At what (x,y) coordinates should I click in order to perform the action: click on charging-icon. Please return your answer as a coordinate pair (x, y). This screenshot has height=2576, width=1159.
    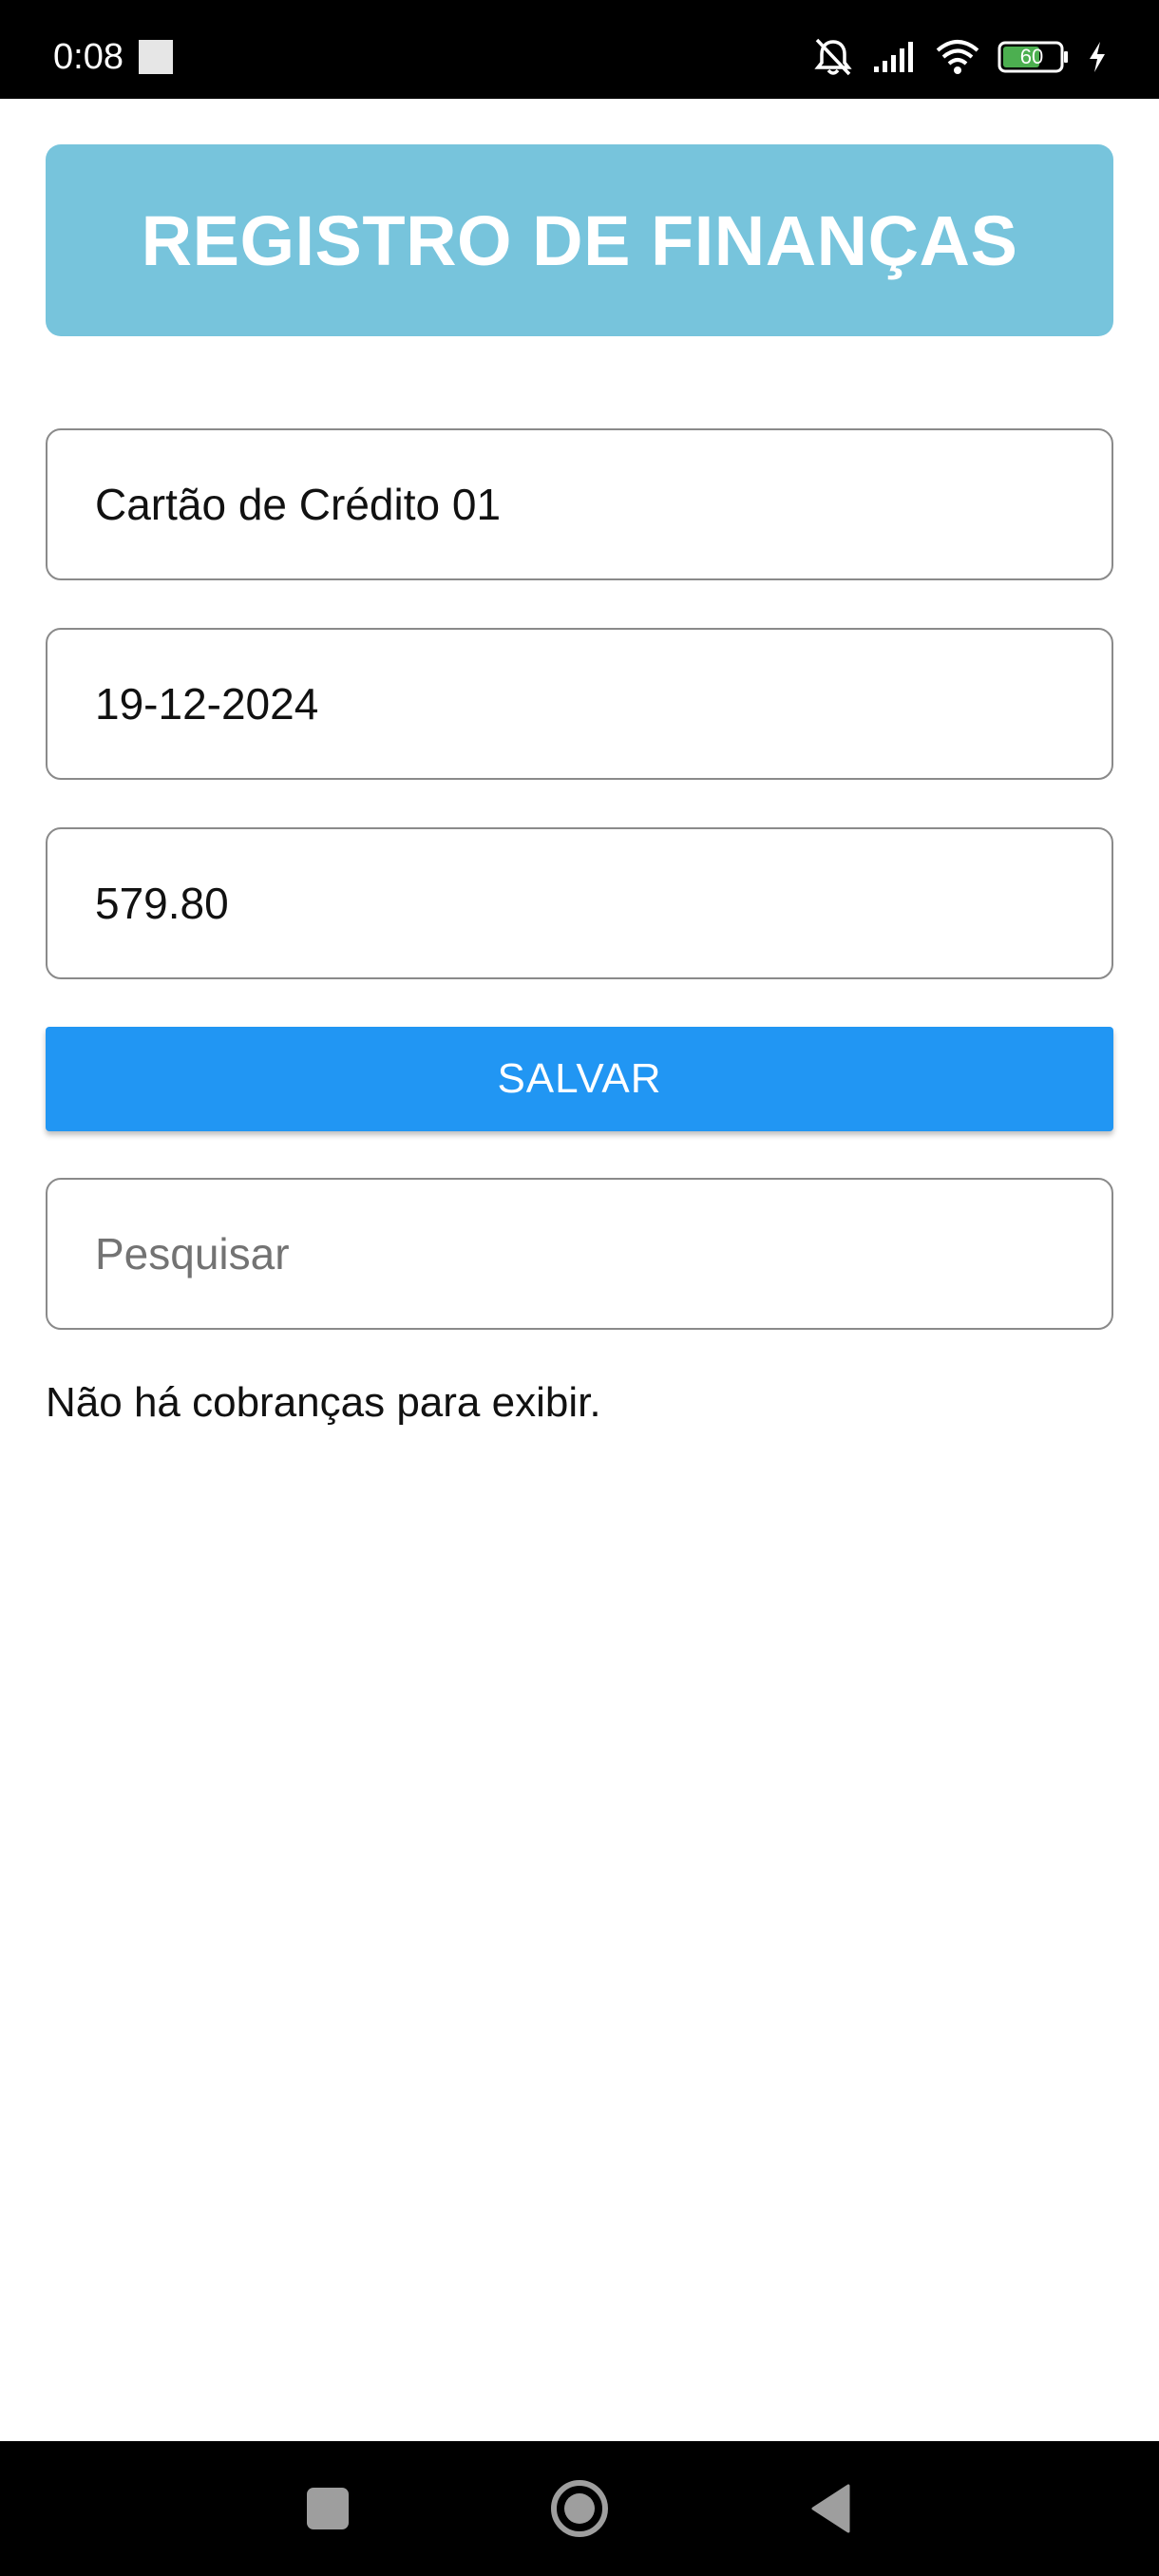
    Looking at the image, I should click on (1097, 57).